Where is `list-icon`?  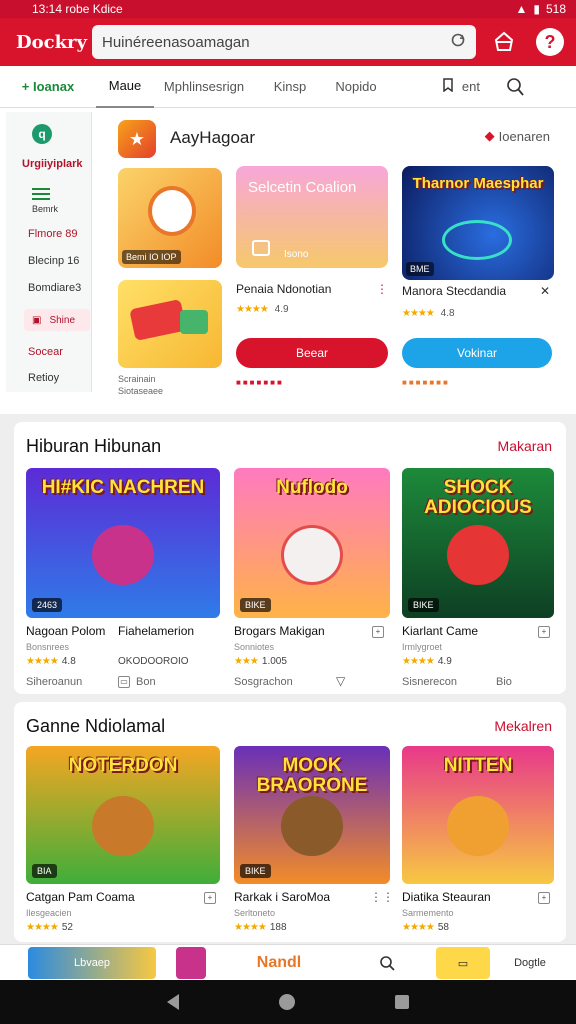
list-icon is located at coordinates (41, 195).